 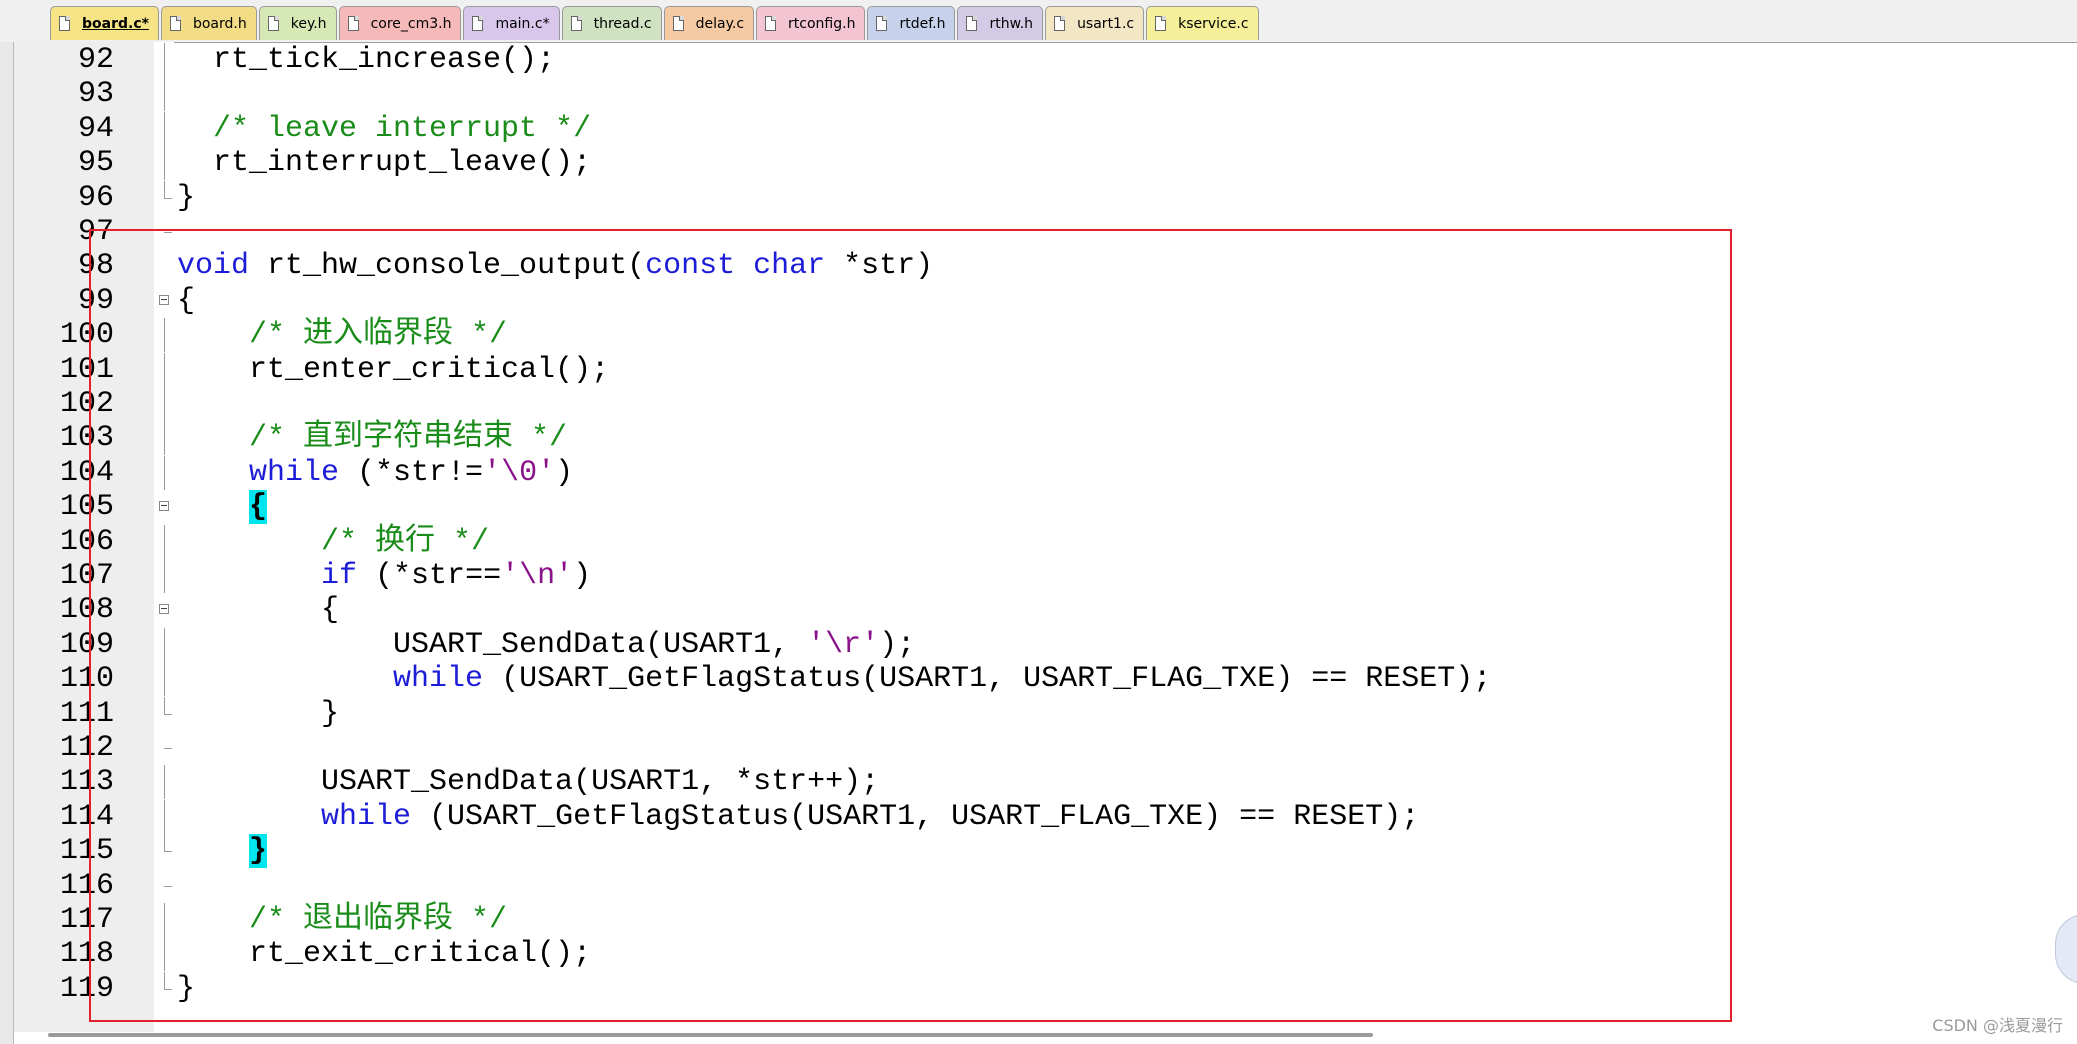 I want to click on tab-label: rtconfig.h, so click(x=822, y=23).